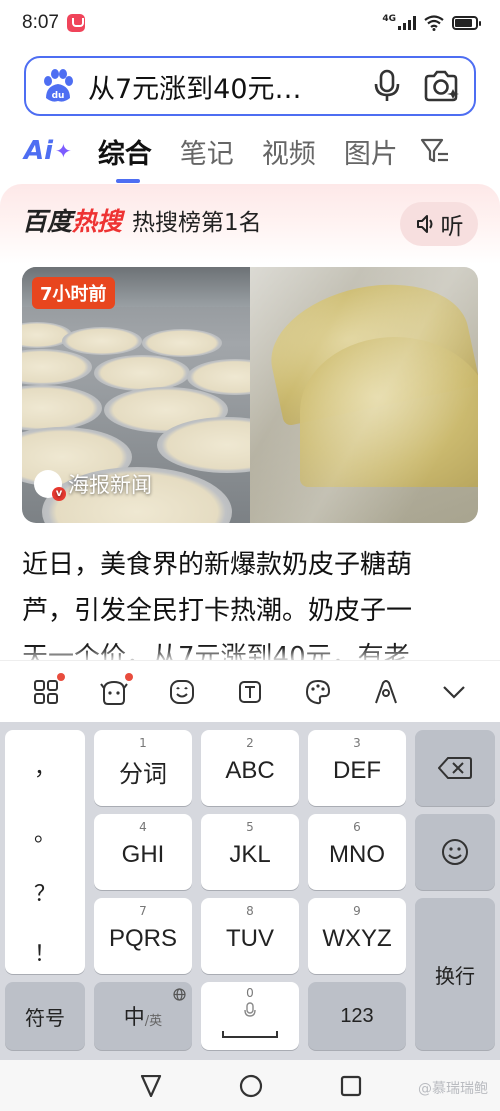 This screenshot has width=500, height=1111. Describe the element at coordinates (250, 743) in the screenshot. I see `key-2-num: 2` at that location.